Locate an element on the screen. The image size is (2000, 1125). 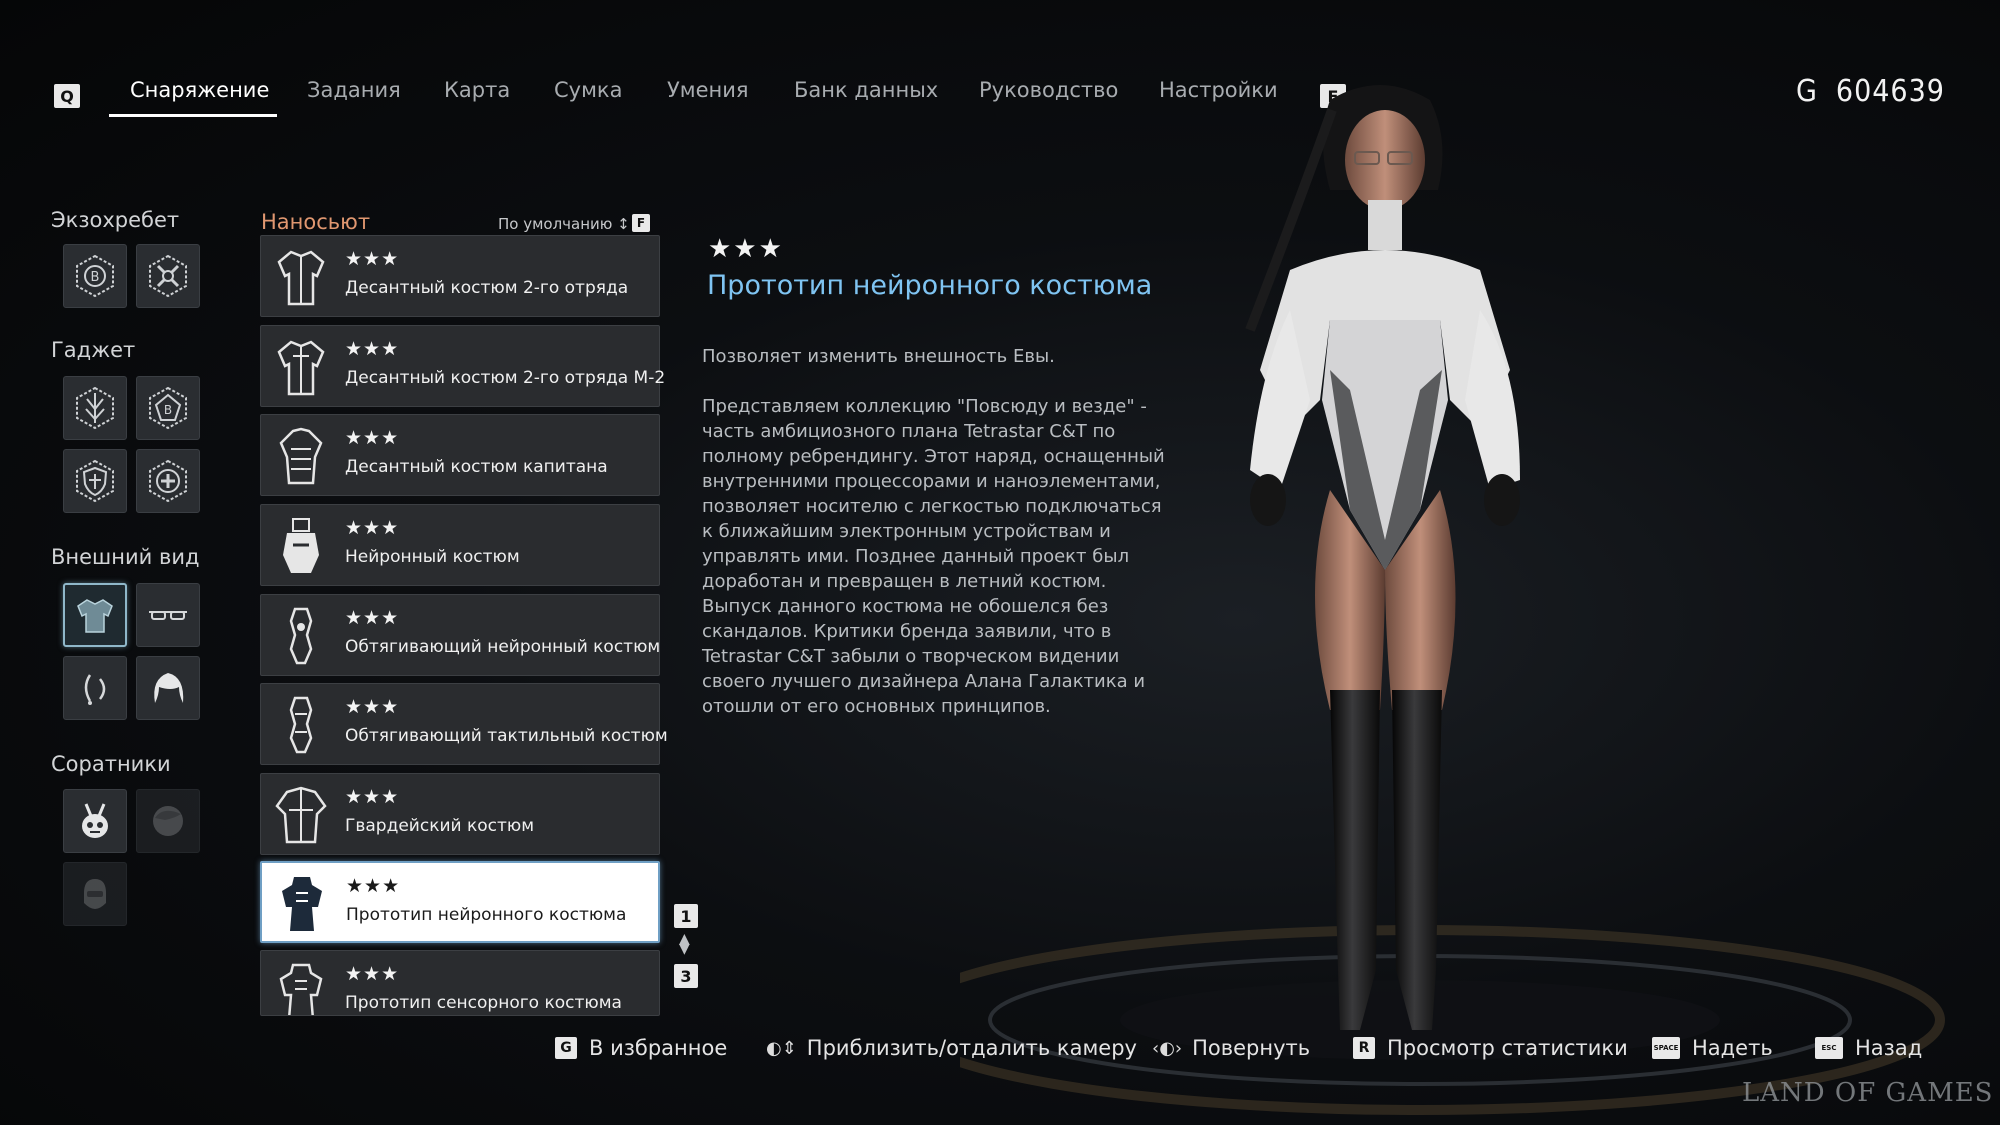
exospine-b-icon: B is located at coordinates (95, 276).